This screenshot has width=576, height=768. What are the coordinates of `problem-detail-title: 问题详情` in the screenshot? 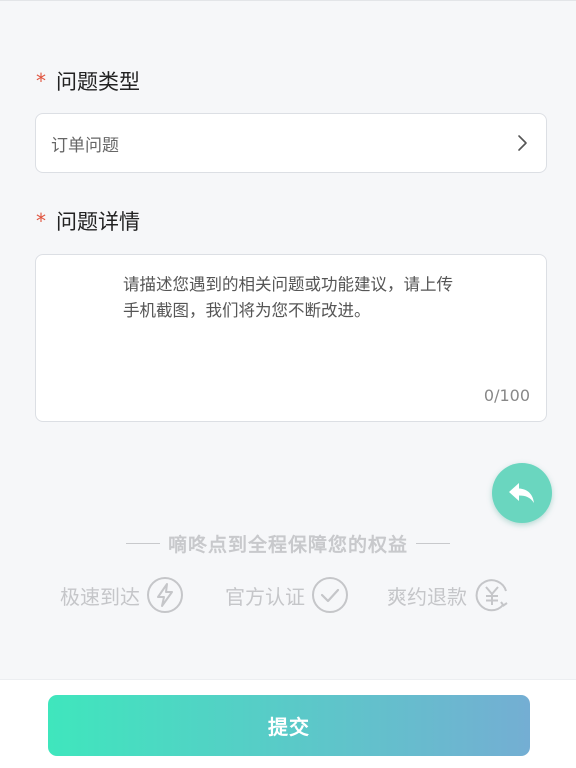 It's located at (98, 222).